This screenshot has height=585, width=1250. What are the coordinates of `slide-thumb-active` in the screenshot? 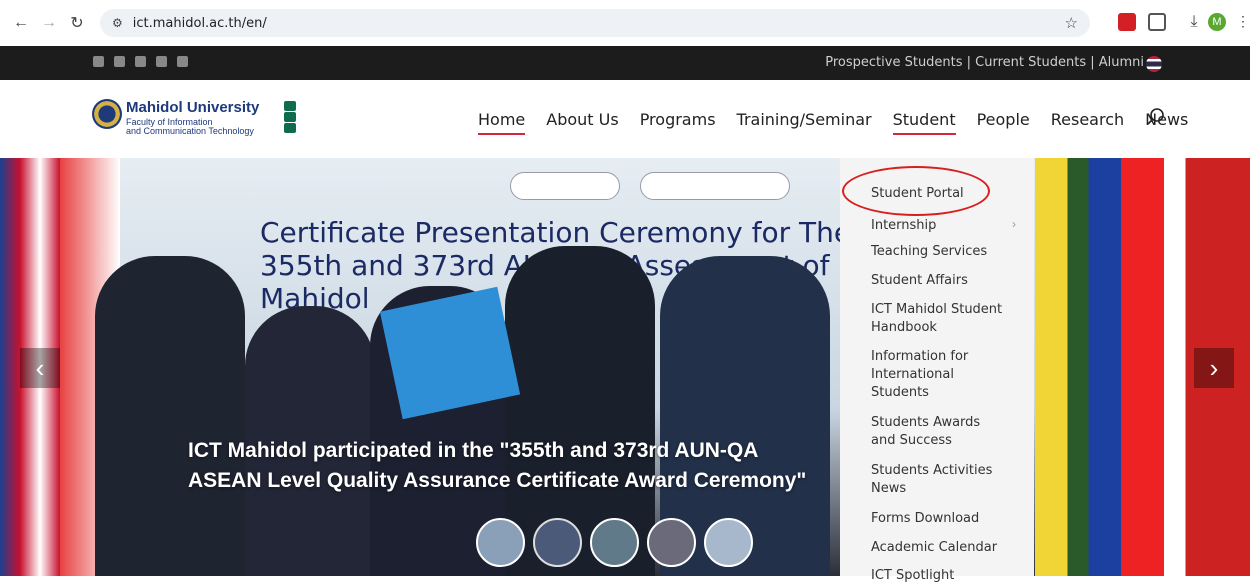 It's located at (557, 542).